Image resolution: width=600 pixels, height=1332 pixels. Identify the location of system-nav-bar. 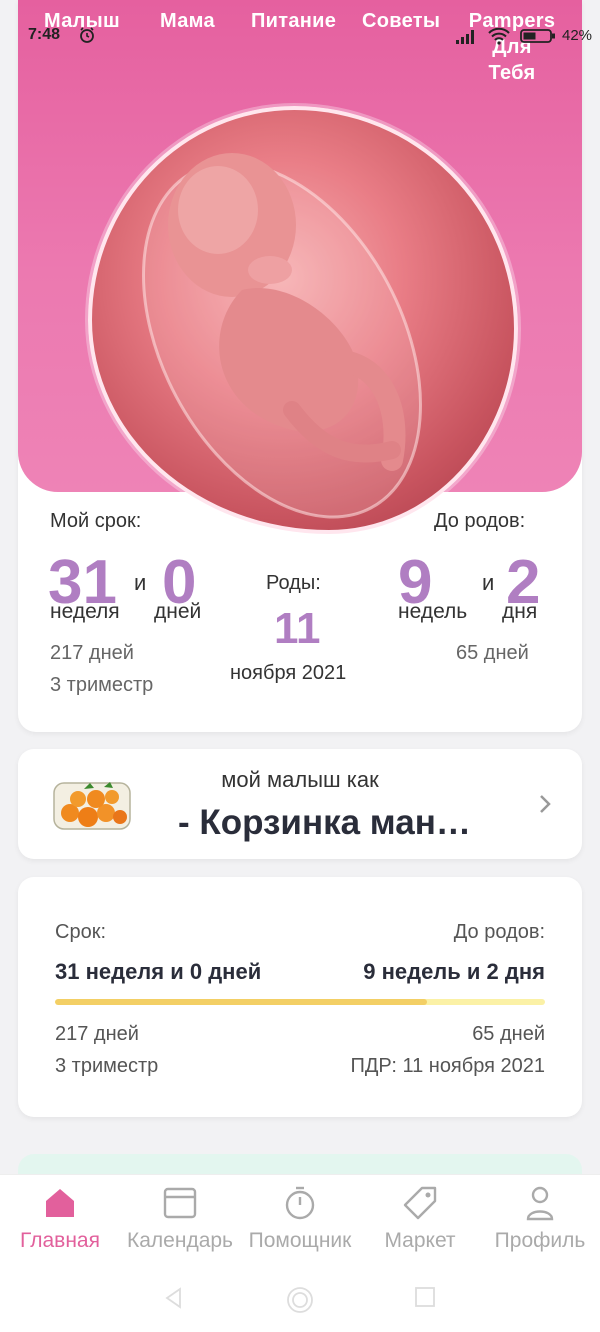
(300, 1303).